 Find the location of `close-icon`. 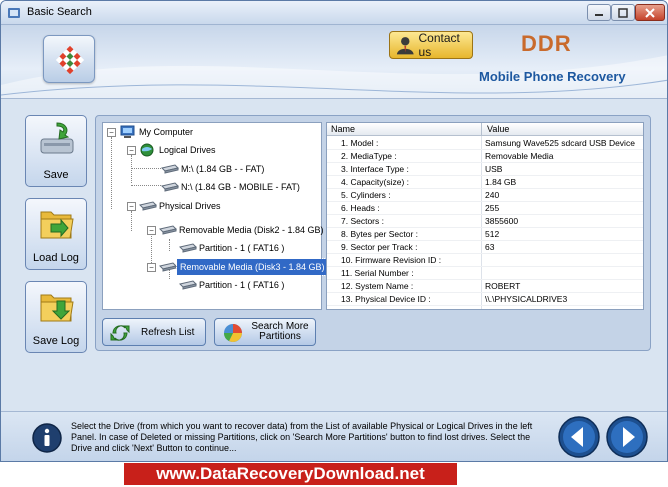

close-icon is located at coordinates (650, 12).